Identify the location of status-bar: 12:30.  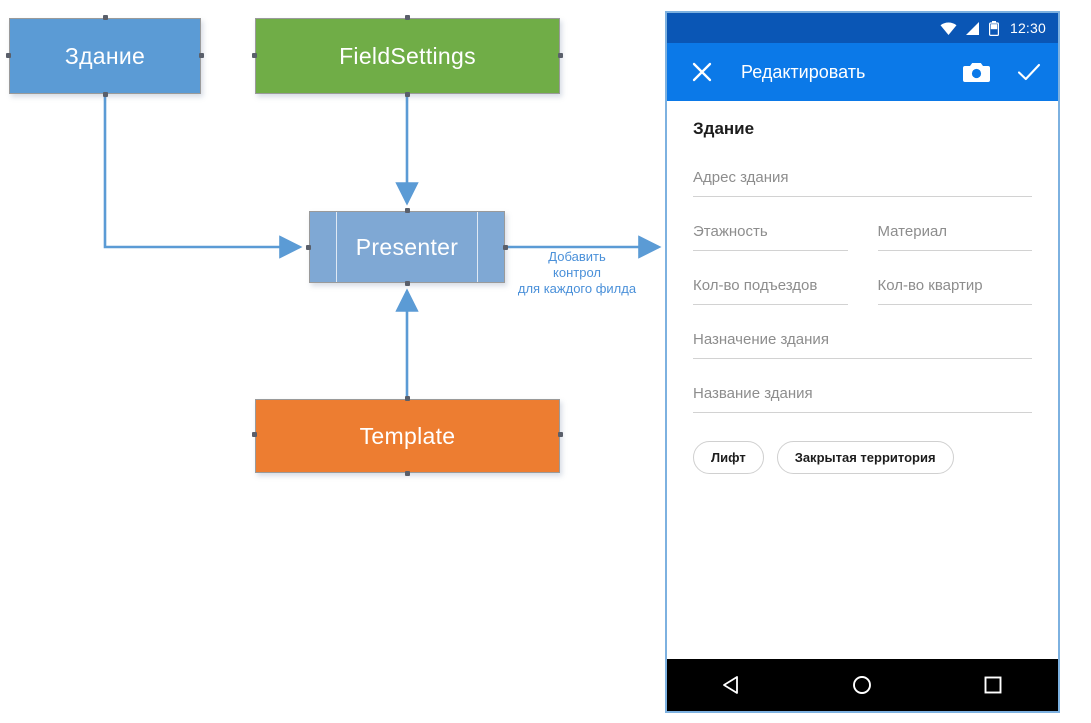
(862, 28).